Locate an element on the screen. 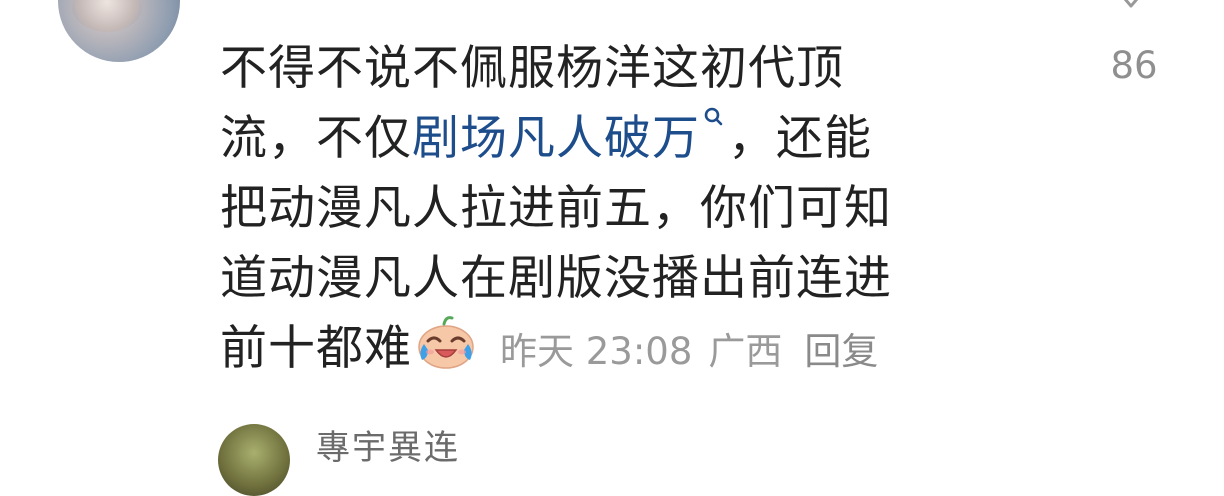  like-heart-icon is located at coordinates (1131, 9).